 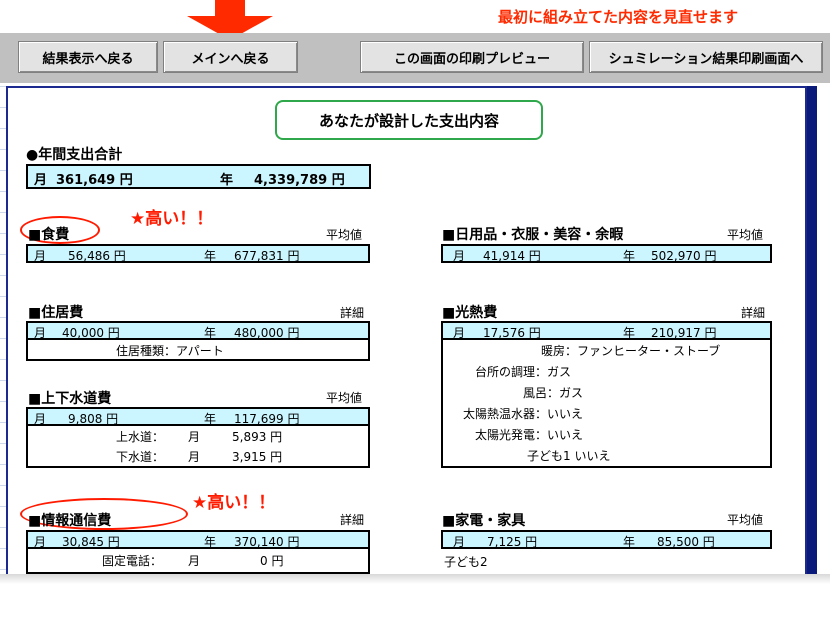 I want to click on annual-total-month-label: 月, so click(x=41, y=180).